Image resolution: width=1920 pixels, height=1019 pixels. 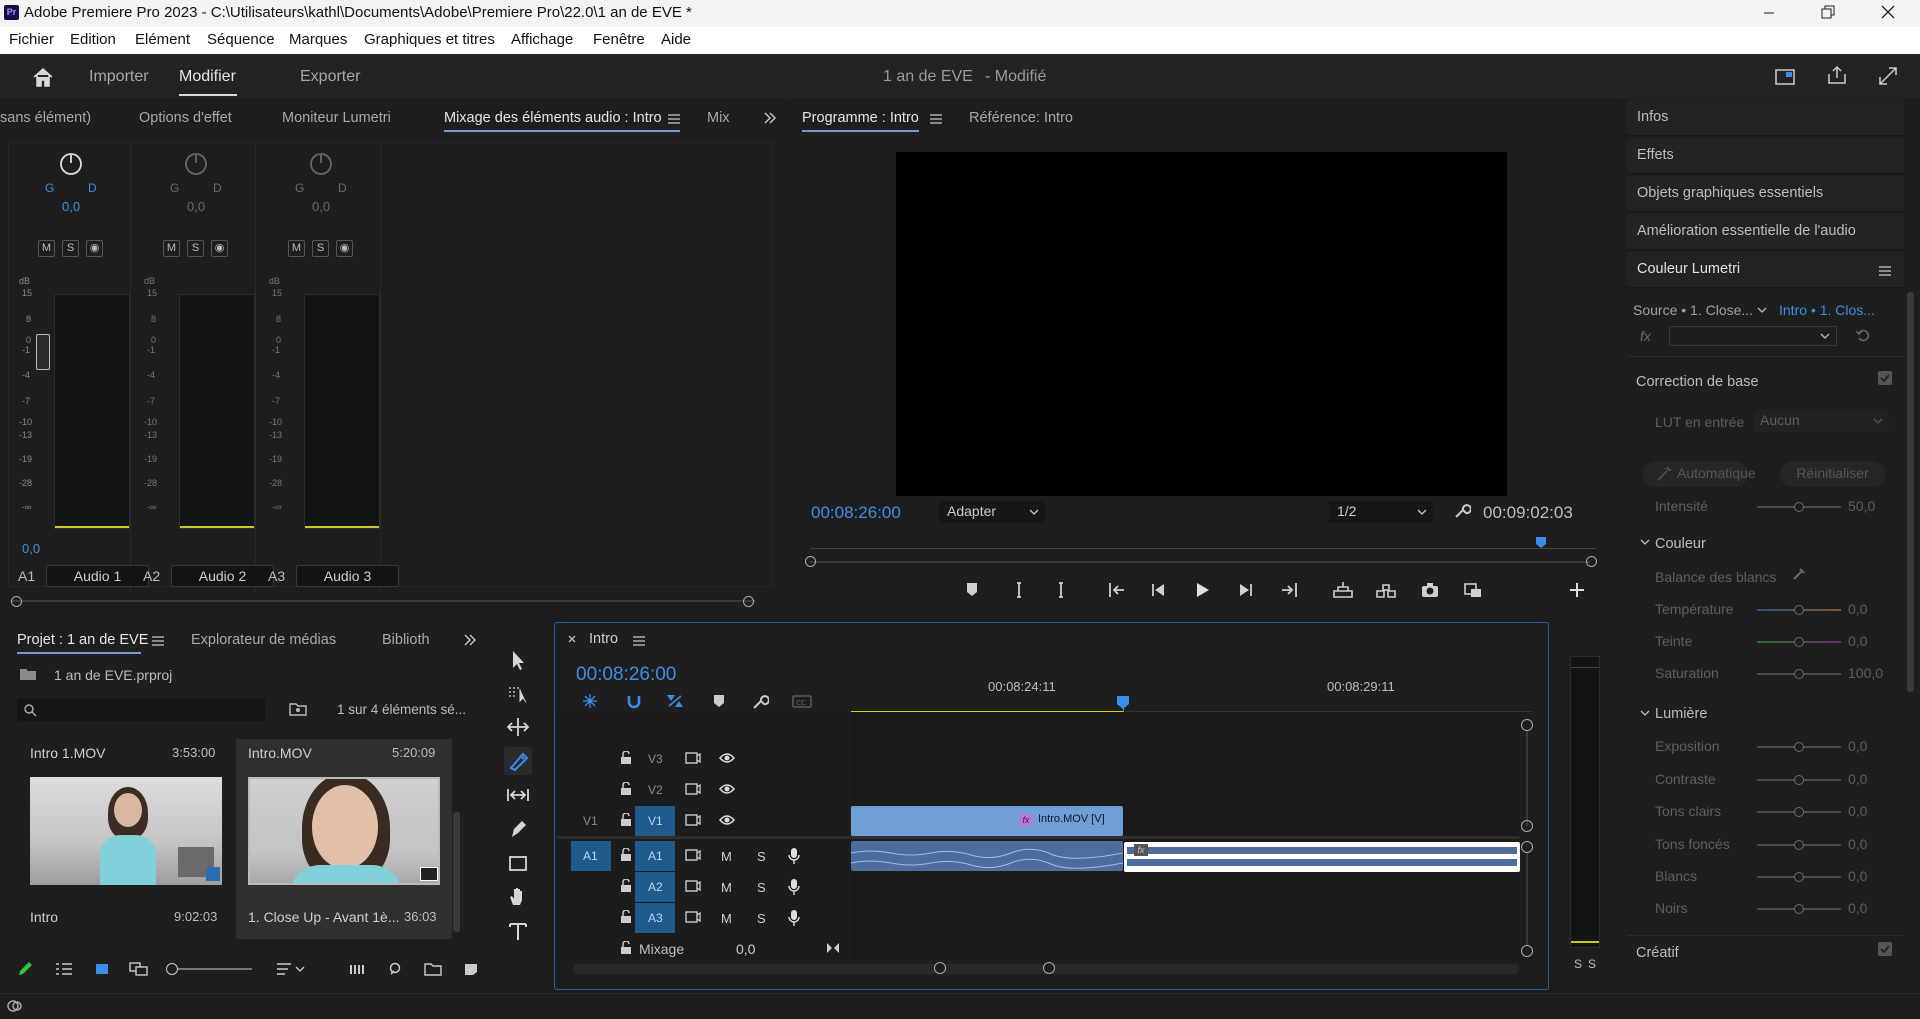 I want to click on tab-timeline-intro: Intro, so click(x=603, y=639).